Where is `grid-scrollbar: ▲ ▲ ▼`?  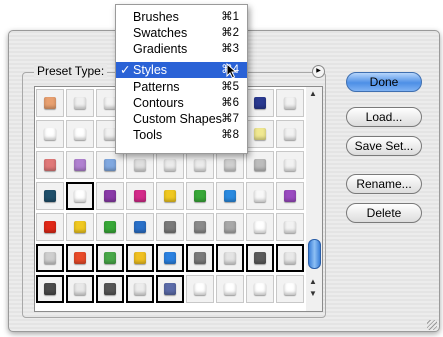
grid-scrollbar: ▲ ▲ ▼ is located at coordinates (314, 199).